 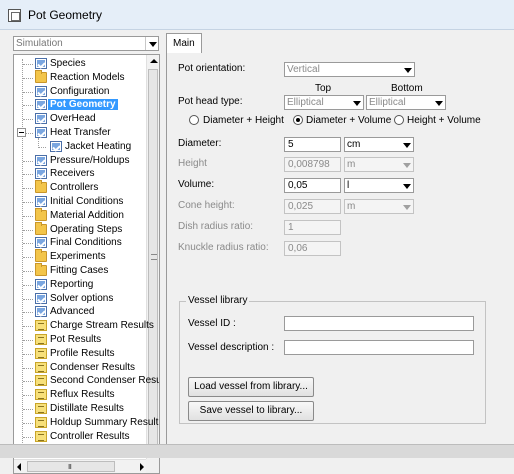 What do you see at coordinates (80, 256) in the screenshot?
I see `tree-item-experiments: Experiments` at bounding box center [80, 256].